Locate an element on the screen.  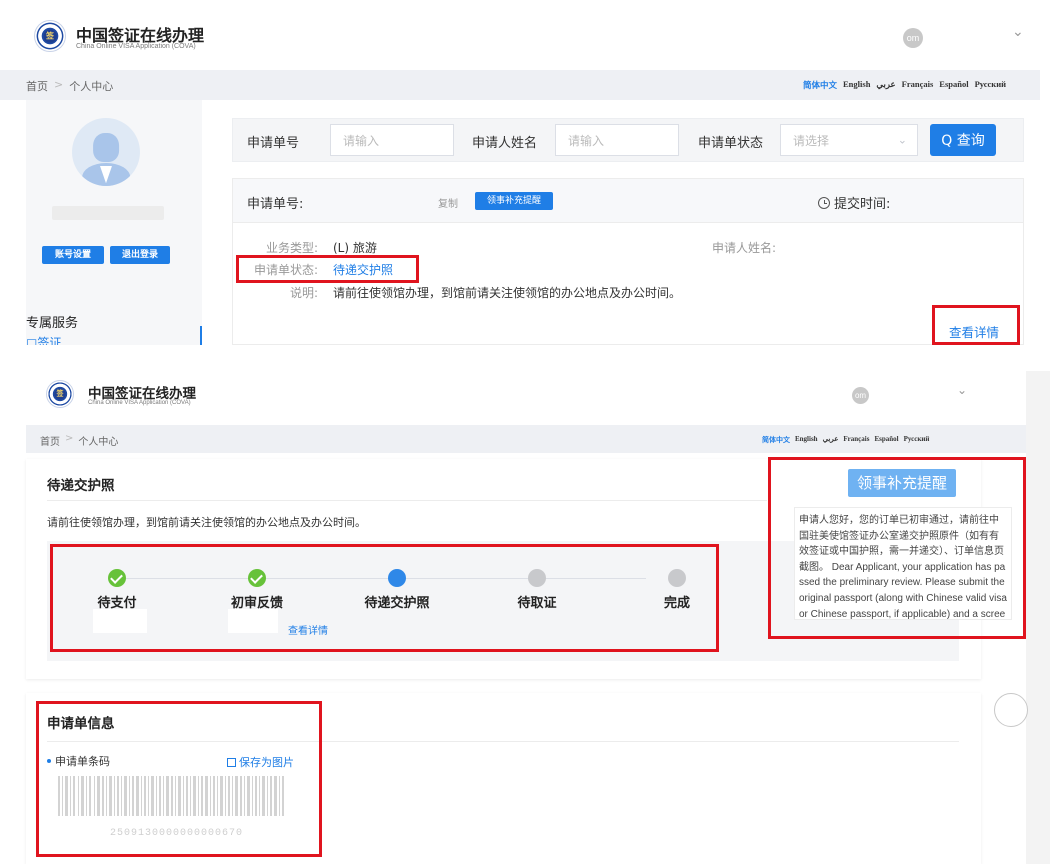
document-icon: □ is located at coordinates (32, 340).